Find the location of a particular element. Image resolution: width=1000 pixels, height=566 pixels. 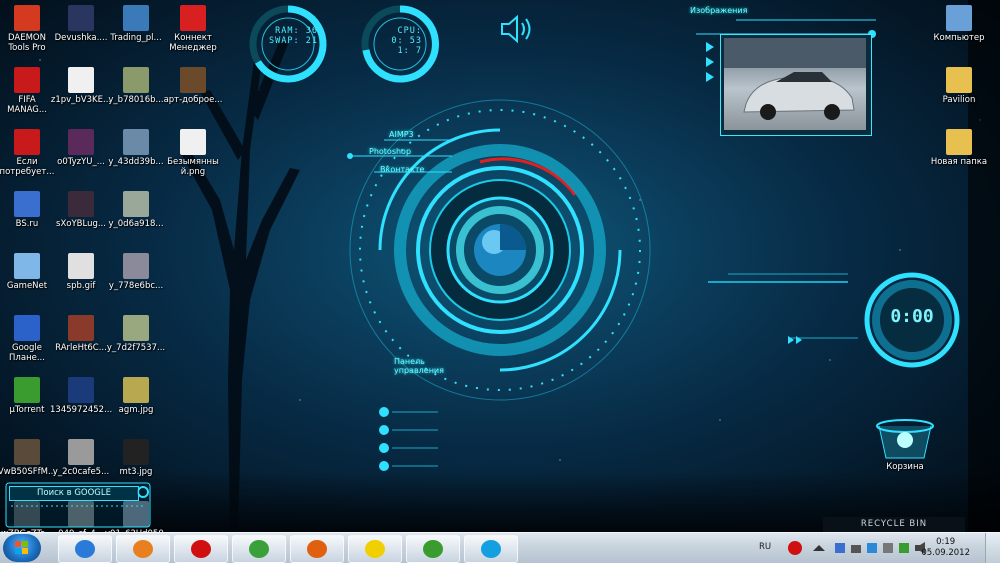

media-player-icon is located at coordinates (143, 549).